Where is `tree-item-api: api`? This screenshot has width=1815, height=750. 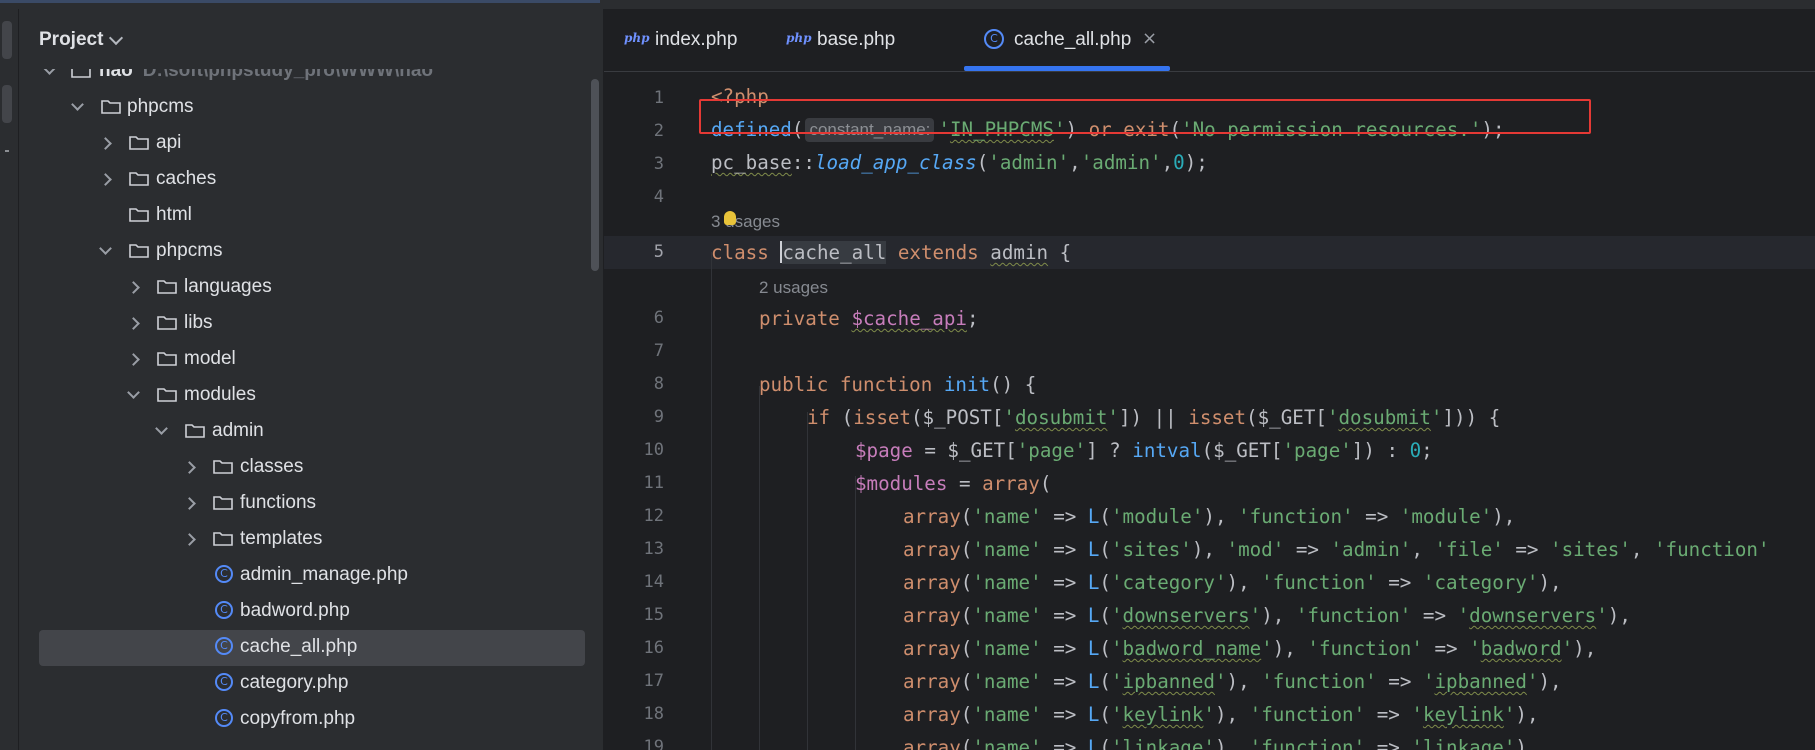 tree-item-api: api is located at coordinates (311, 144).